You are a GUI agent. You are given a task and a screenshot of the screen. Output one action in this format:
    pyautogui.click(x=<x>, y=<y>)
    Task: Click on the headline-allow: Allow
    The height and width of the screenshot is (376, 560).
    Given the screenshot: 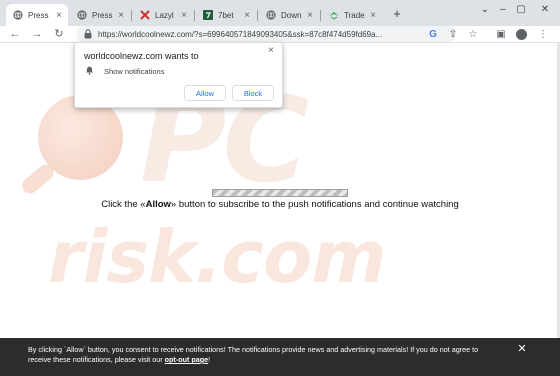 What is the action you would take?
    pyautogui.click(x=158, y=204)
    